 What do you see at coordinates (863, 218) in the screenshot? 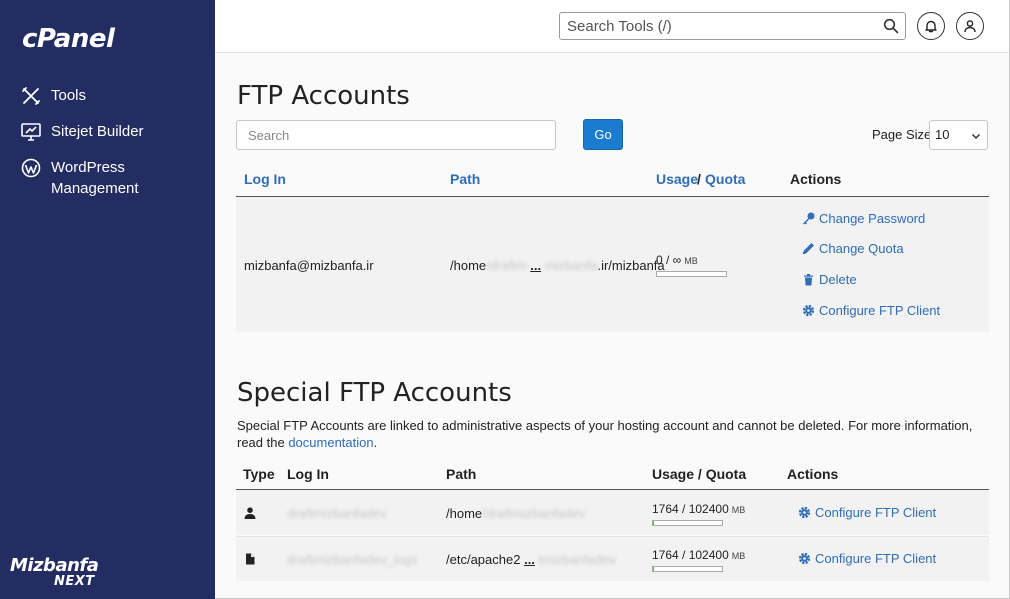
I see `change-password-link: Change Password` at bounding box center [863, 218].